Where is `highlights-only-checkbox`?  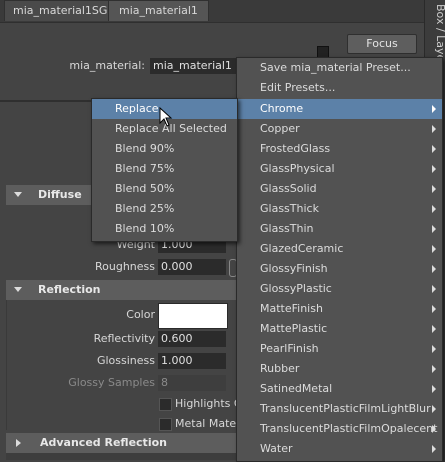
highlights-only-checkbox is located at coordinates (165, 404).